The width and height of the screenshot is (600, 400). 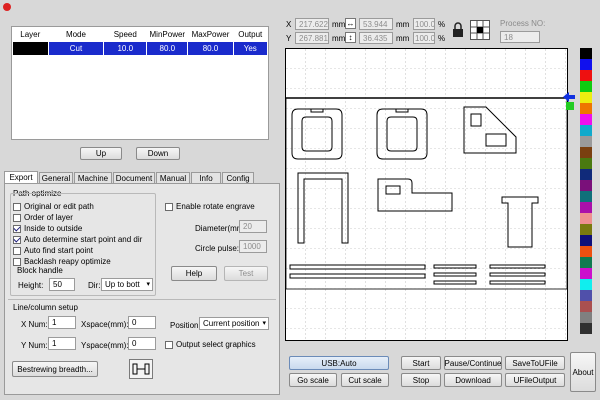 I want to click on circle-pulse-label: Circle pulse:, so click(x=217, y=248).